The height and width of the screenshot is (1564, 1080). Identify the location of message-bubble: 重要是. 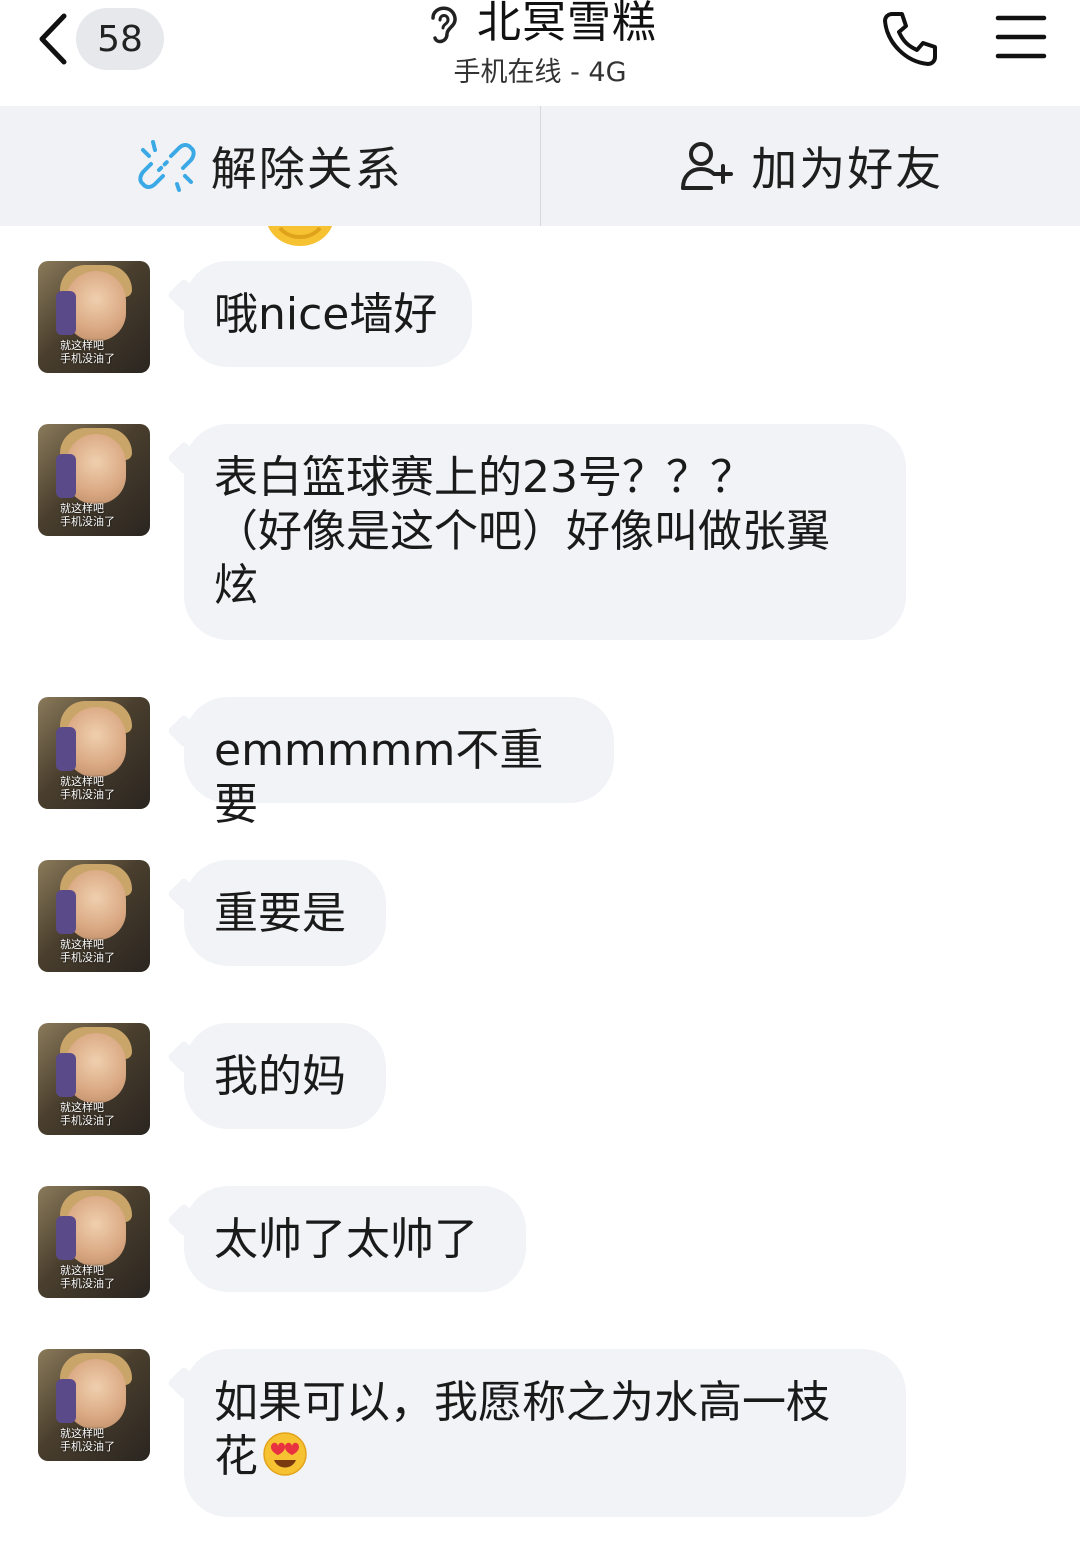
(285, 913).